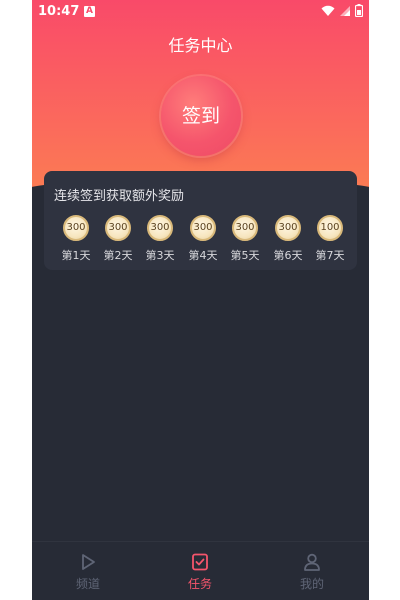  Describe the element at coordinates (245, 255) in the screenshot. I see `day-label: 第5天` at that location.